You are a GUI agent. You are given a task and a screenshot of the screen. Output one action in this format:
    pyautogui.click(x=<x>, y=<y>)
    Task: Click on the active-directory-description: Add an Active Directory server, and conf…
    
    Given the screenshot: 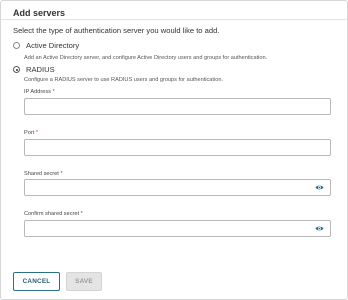 What is the action you would take?
    pyautogui.click(x=146, y=58)
    